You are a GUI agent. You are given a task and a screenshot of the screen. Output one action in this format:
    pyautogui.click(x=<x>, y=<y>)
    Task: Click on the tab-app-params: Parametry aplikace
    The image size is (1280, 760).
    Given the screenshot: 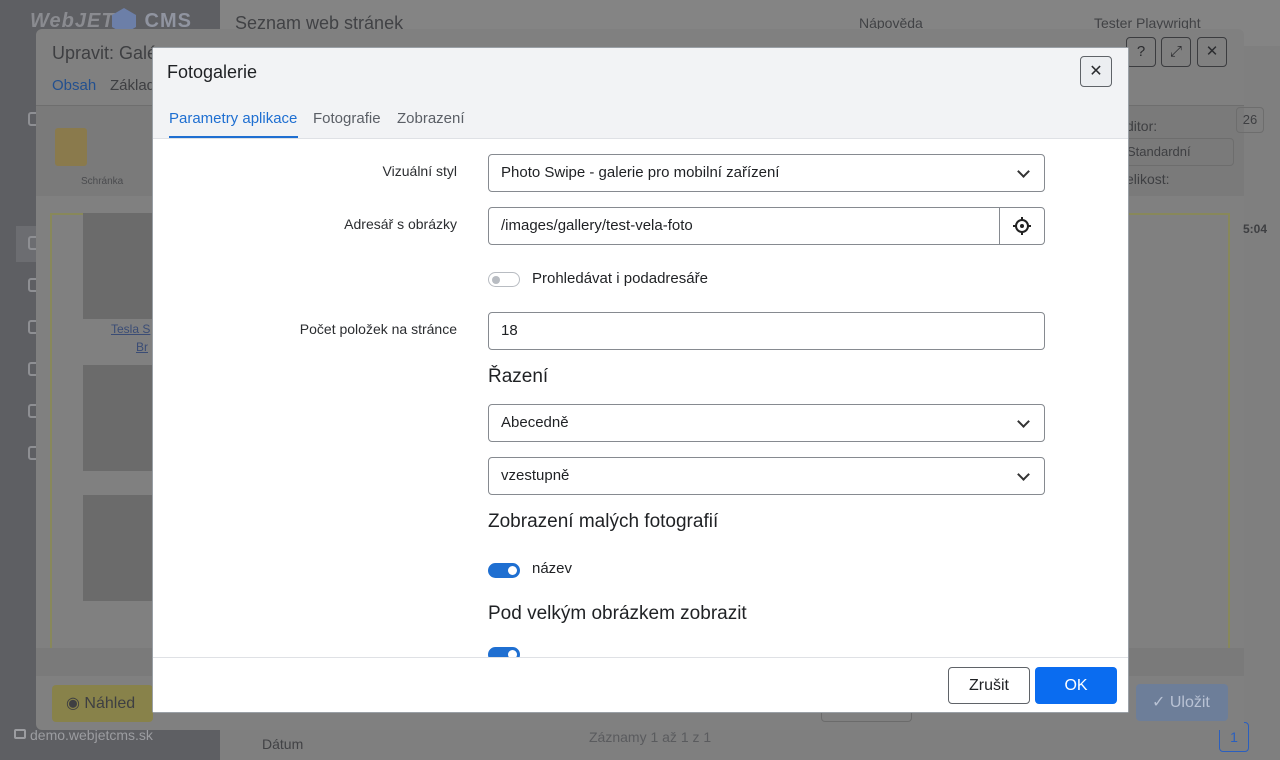 What is the action you would take?
    pyautogui.click(x=233, y=118)
    